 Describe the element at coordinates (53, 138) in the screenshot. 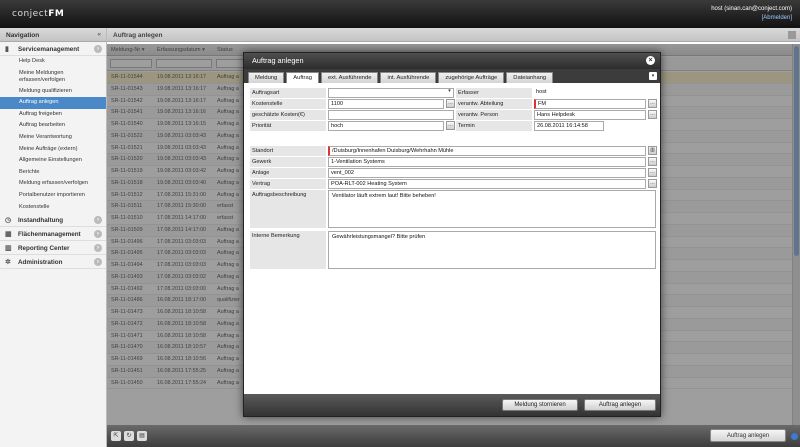

I see `sidebar-item-meine-verantwortung: Meine Verantwortung` at that location.